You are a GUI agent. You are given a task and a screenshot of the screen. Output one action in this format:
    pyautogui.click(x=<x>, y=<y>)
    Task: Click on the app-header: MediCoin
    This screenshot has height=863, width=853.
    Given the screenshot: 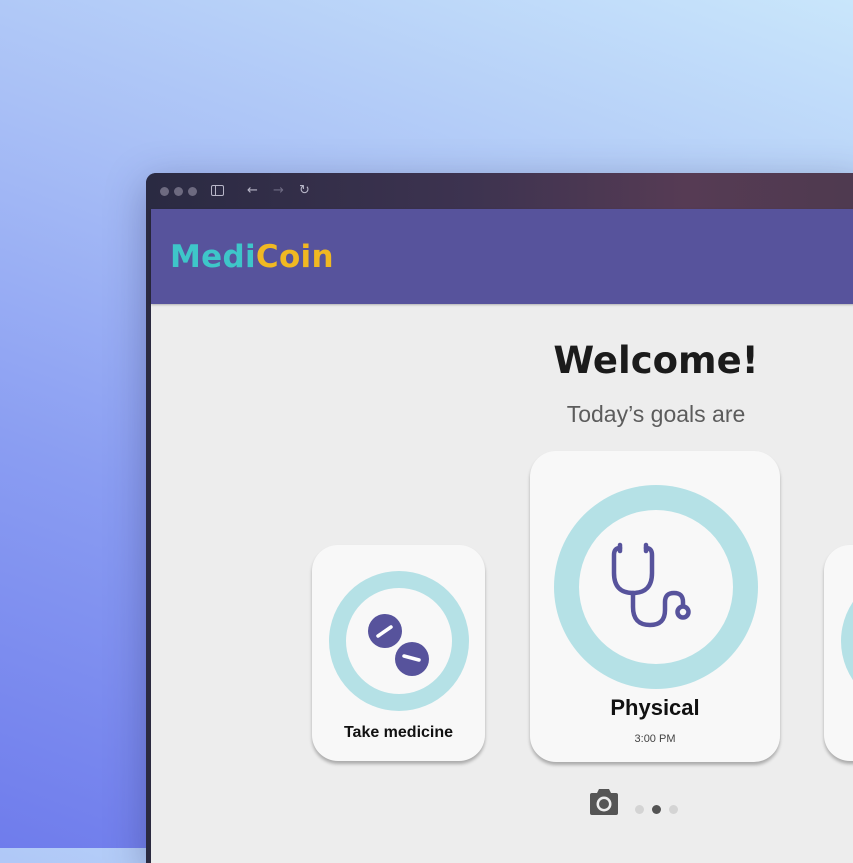 What is the action you would take?
    pyautogui.click(x=502, y=256)
    